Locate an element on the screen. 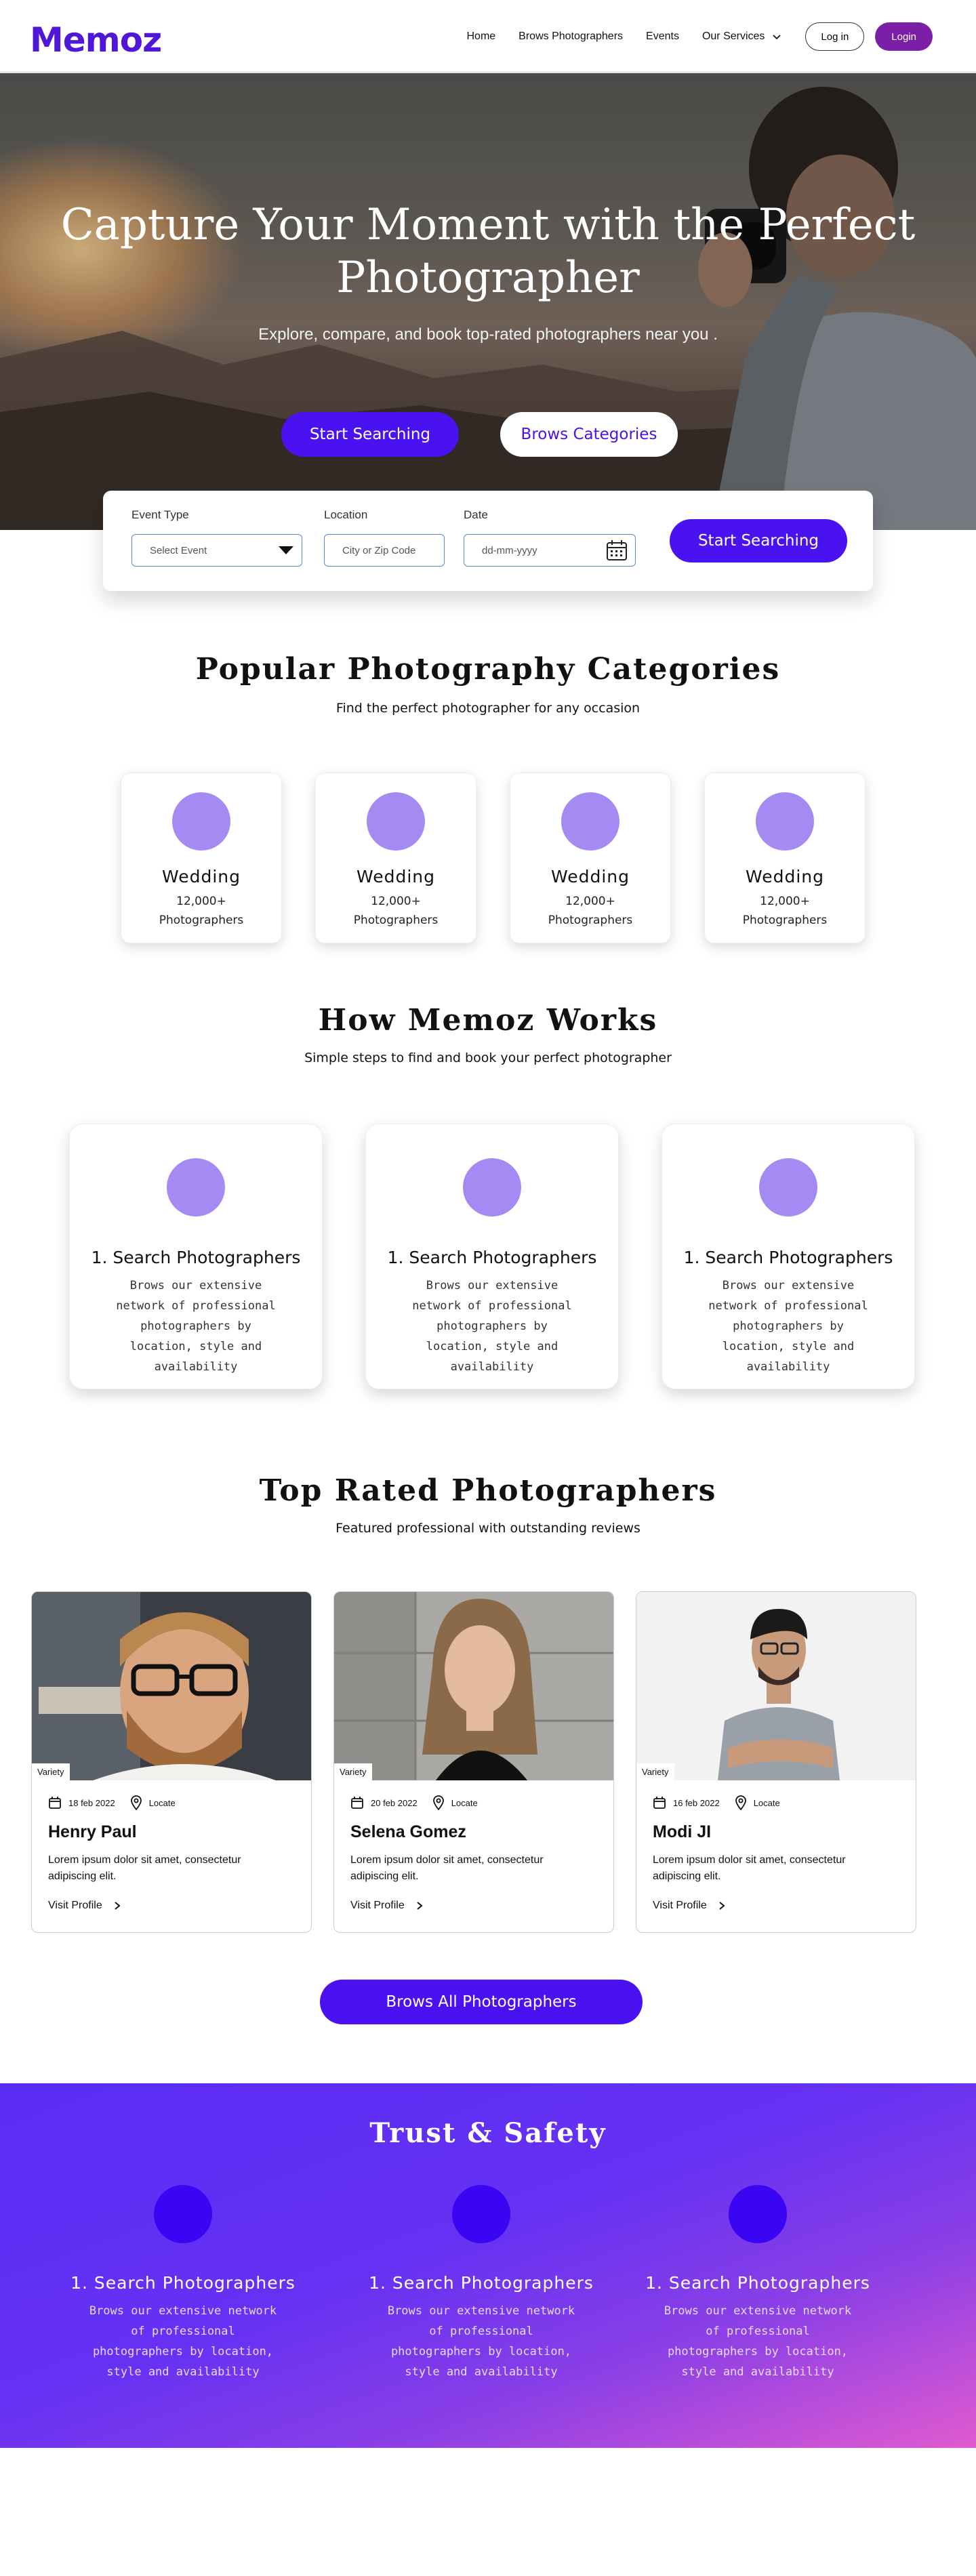  card-date: 18 feb 2022 is located at coordinates (91, 1803).